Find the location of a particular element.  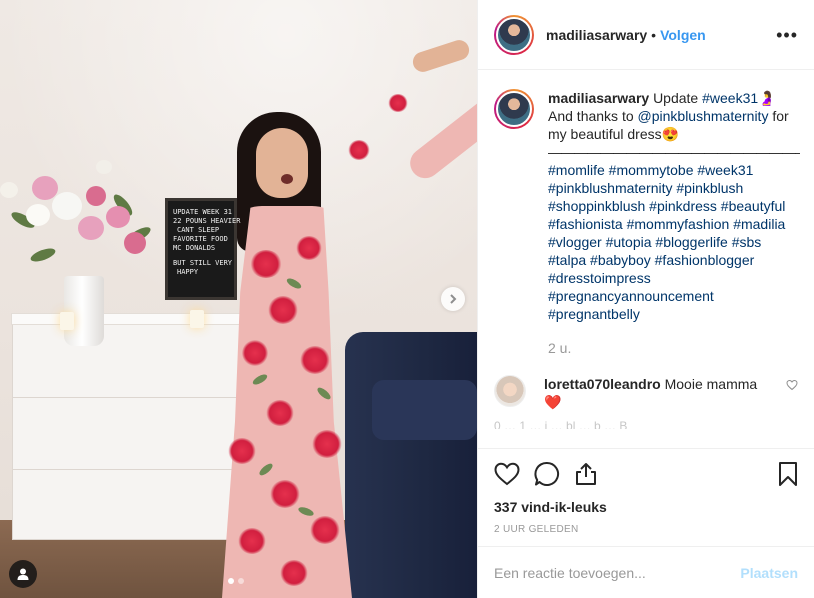

caption-username: madiliasarwary is located at coordinates (598, 98).